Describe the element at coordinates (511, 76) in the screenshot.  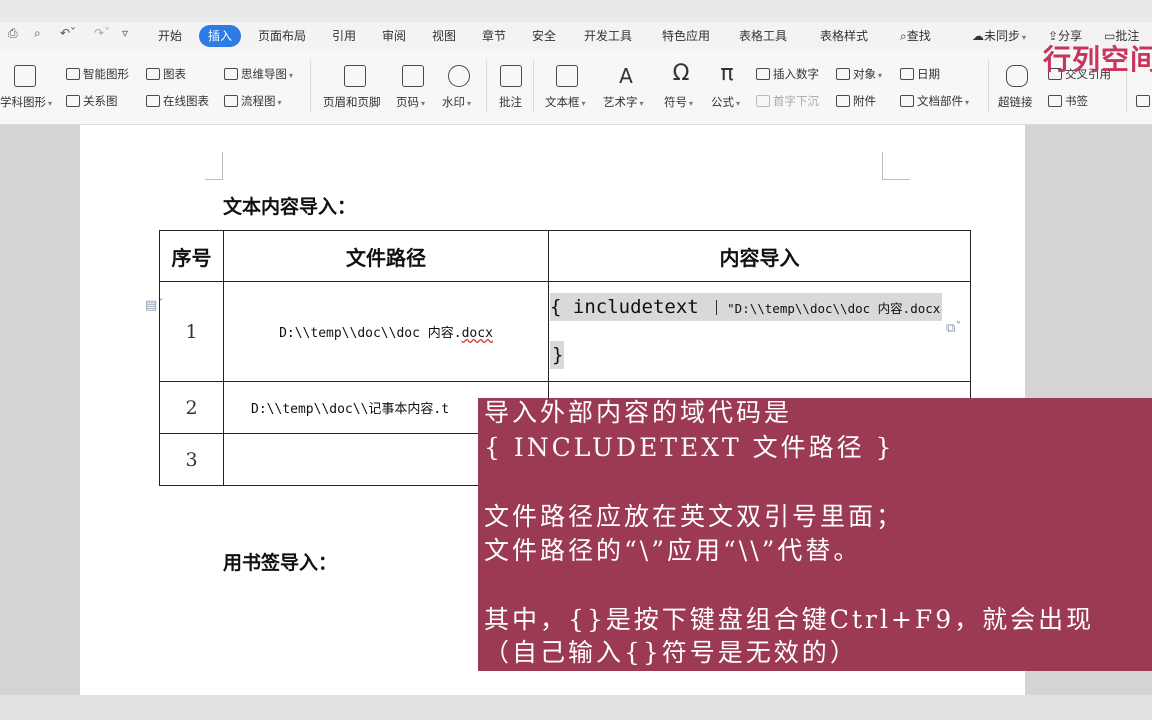
I see `comment-icon` at that location.